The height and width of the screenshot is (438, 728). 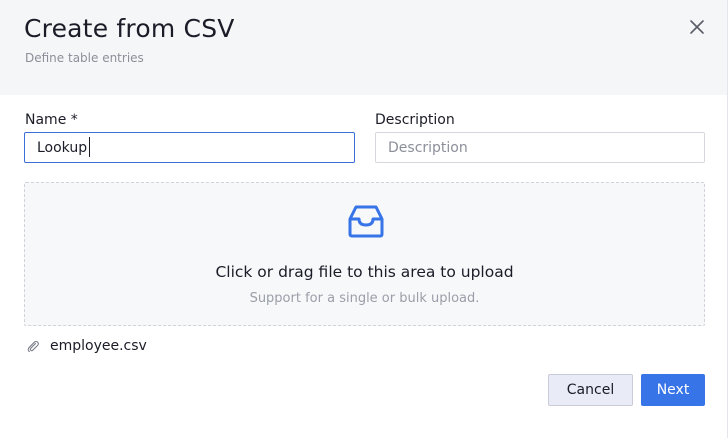 What do you see at coordinates (51, 120) in the screenshot?
I see `name-label: Name *` at bounding box center [51, 120].